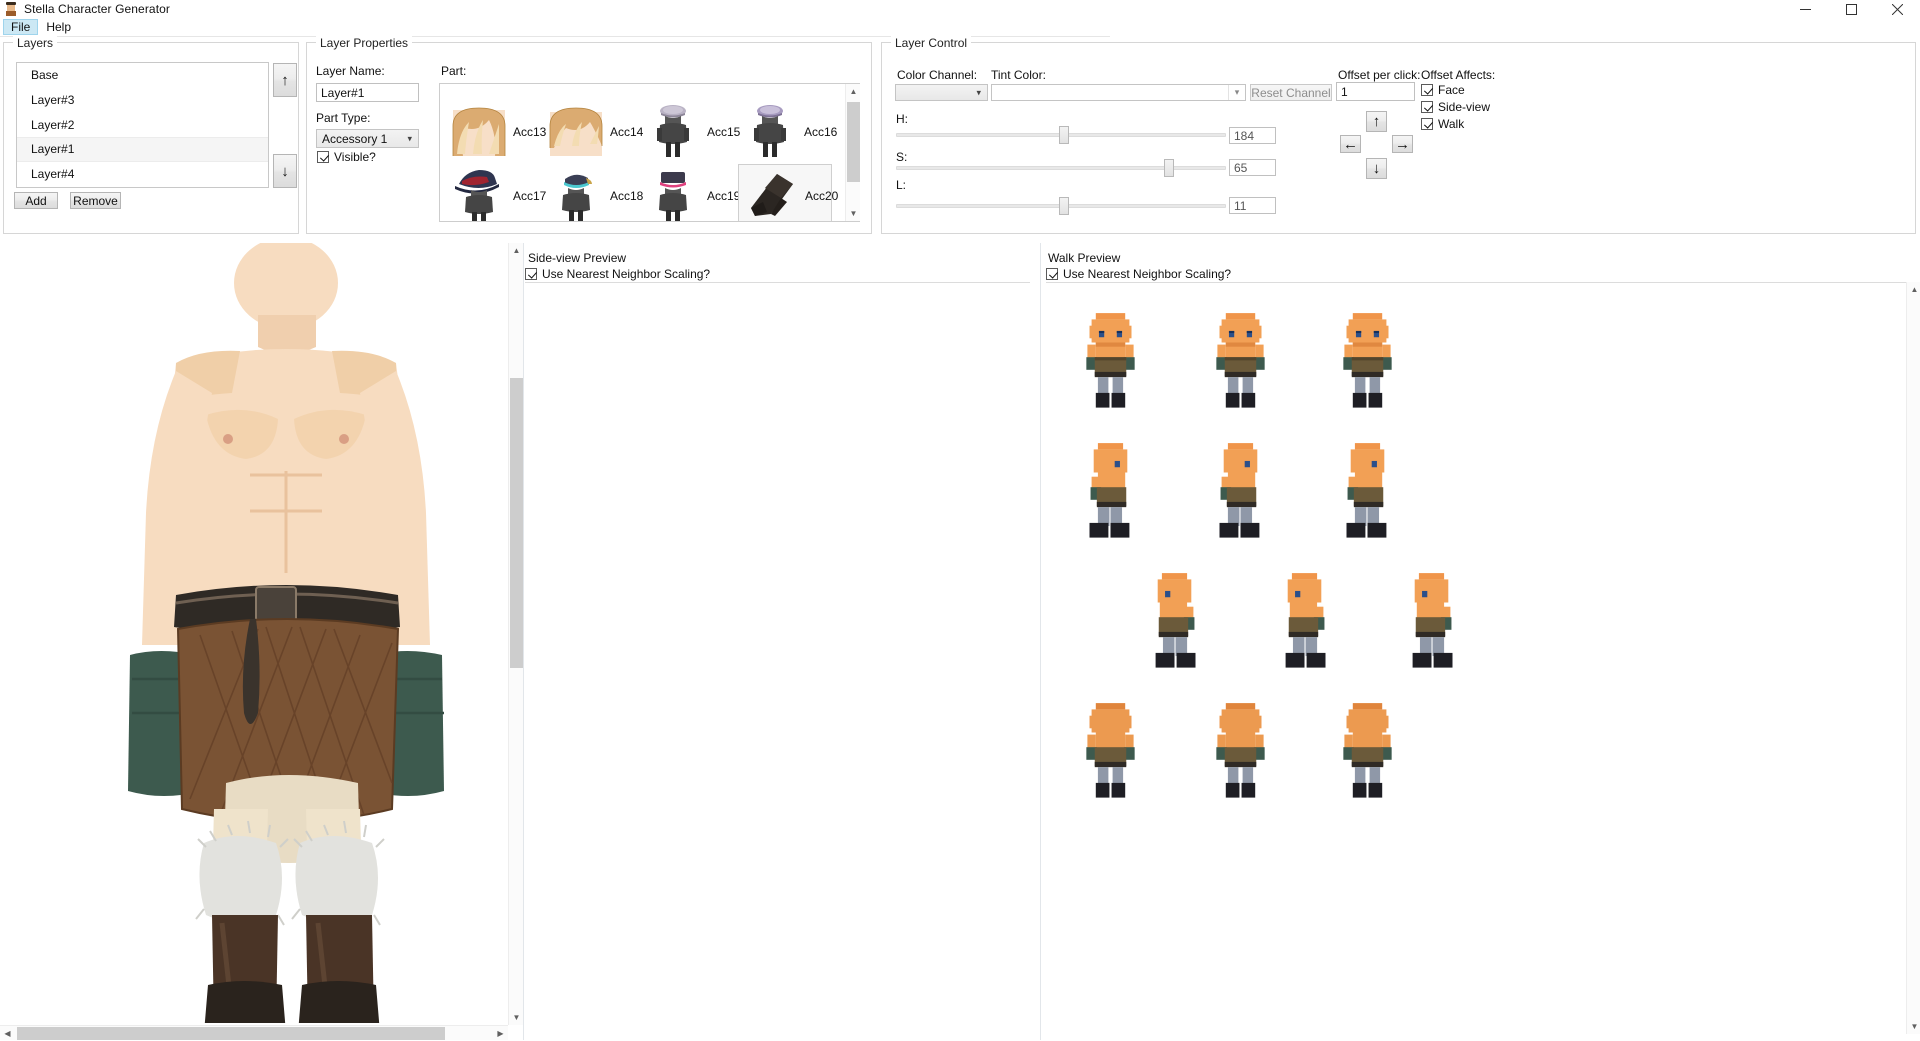 This screenshot has height=1041, width=1920. I want to click on part-item-acc13: Acc13, so click(497, 132).